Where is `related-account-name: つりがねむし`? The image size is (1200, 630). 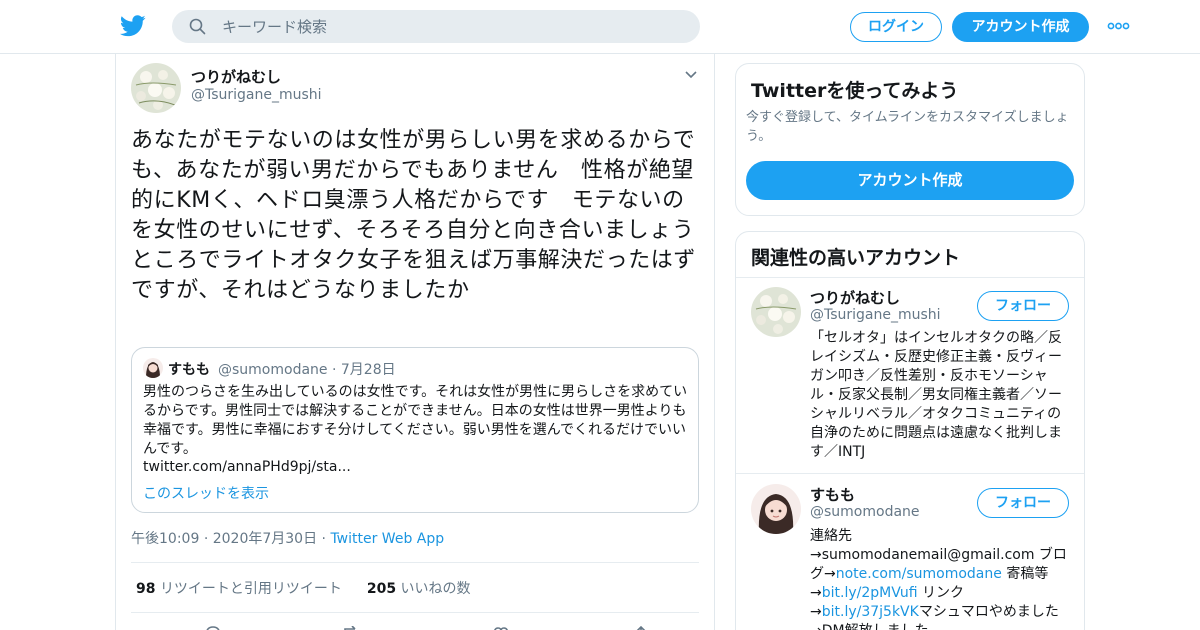 related-account-name: つりがねむし is located at coordinates (855, 297).